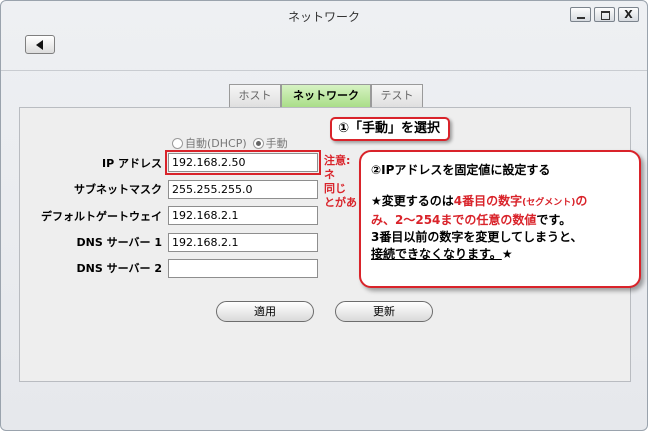 The height and width of the screenshot is (431, 648). Describe the element at coordinates (335, 188) in the screenshot. I see `caution-line-2: 同じ` at that location.